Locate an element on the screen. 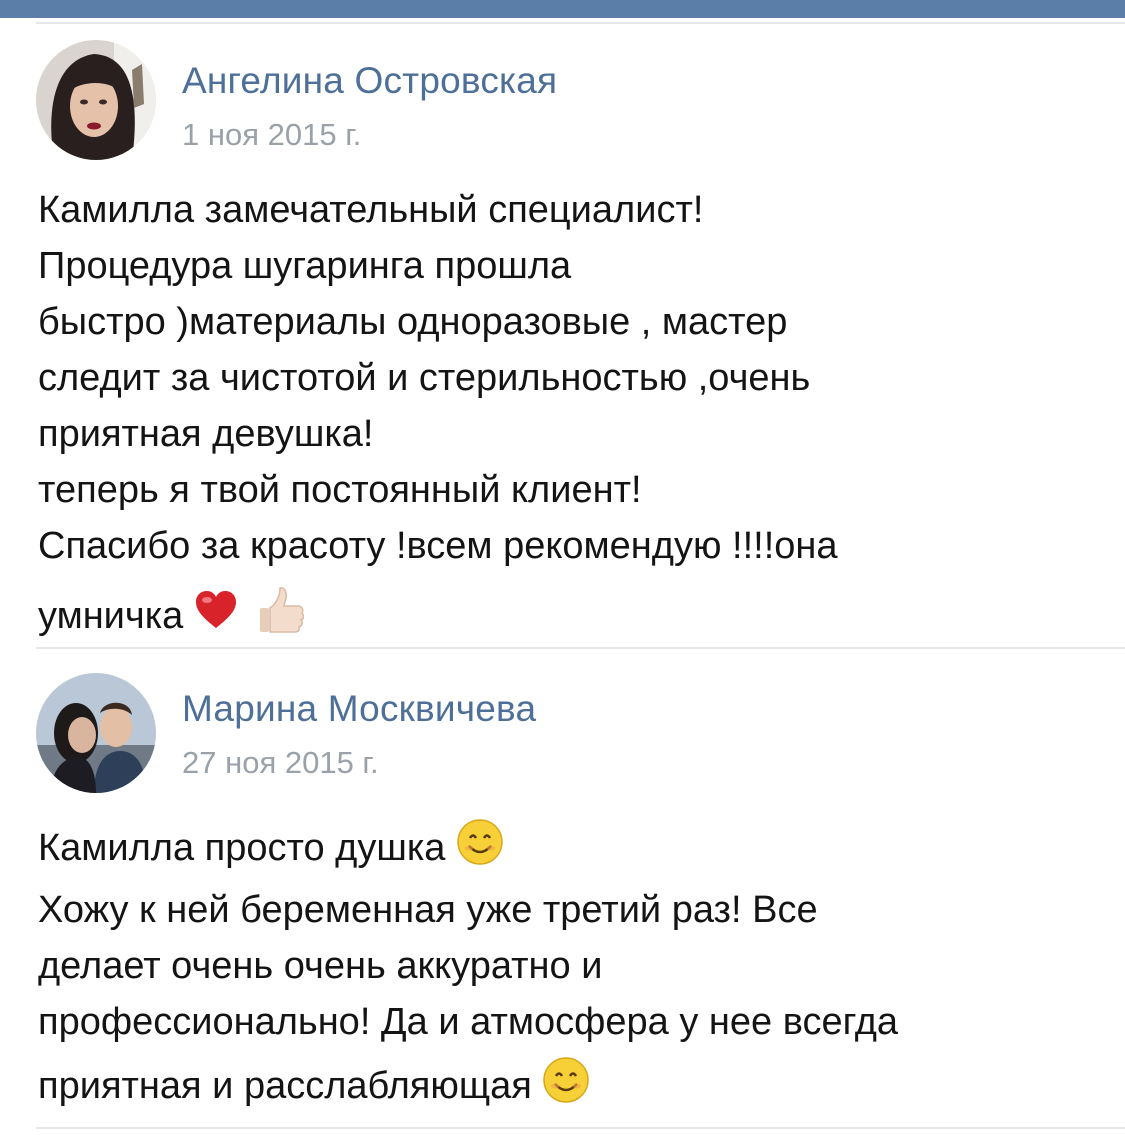  text-line: приятная и расслабляющая is located at coordinates (285, 1086).